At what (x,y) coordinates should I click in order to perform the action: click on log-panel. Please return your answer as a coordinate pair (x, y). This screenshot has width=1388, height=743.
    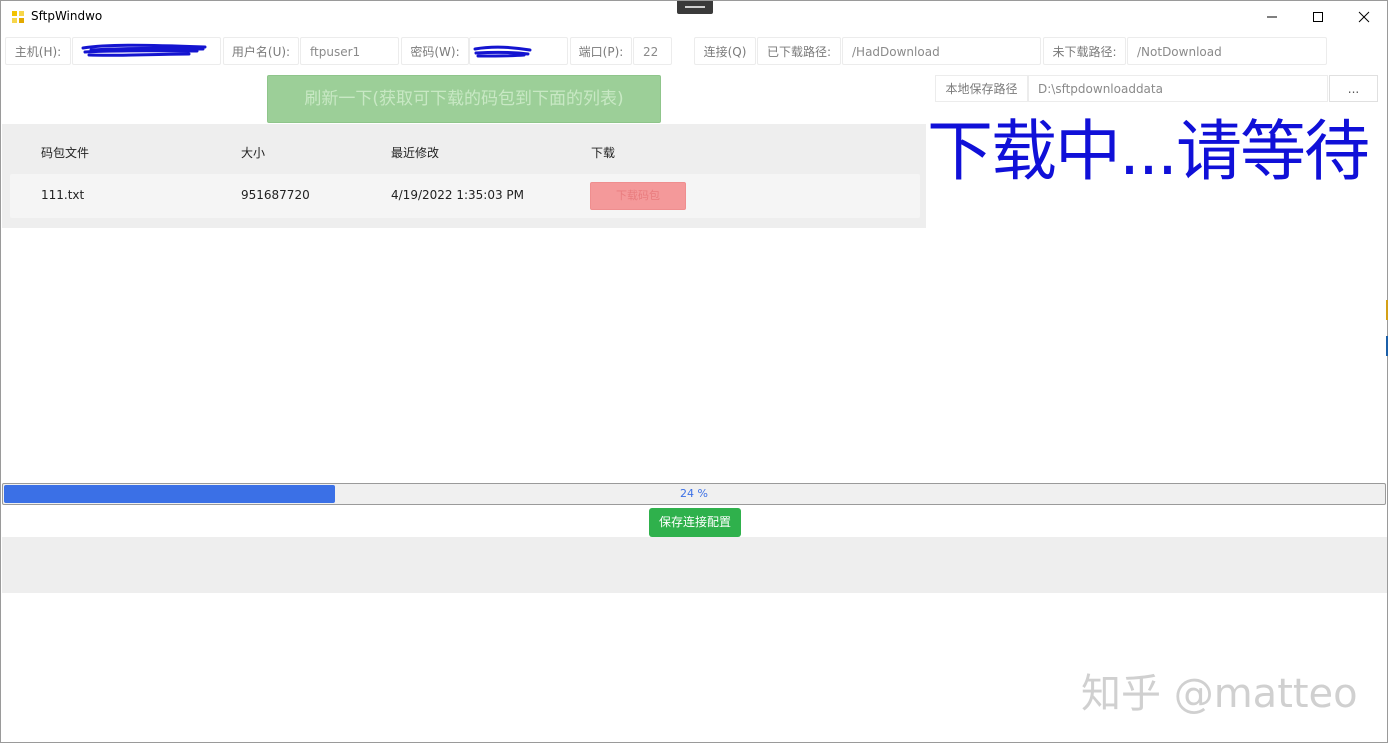
    Looking at the image, I should click on (694, 565).